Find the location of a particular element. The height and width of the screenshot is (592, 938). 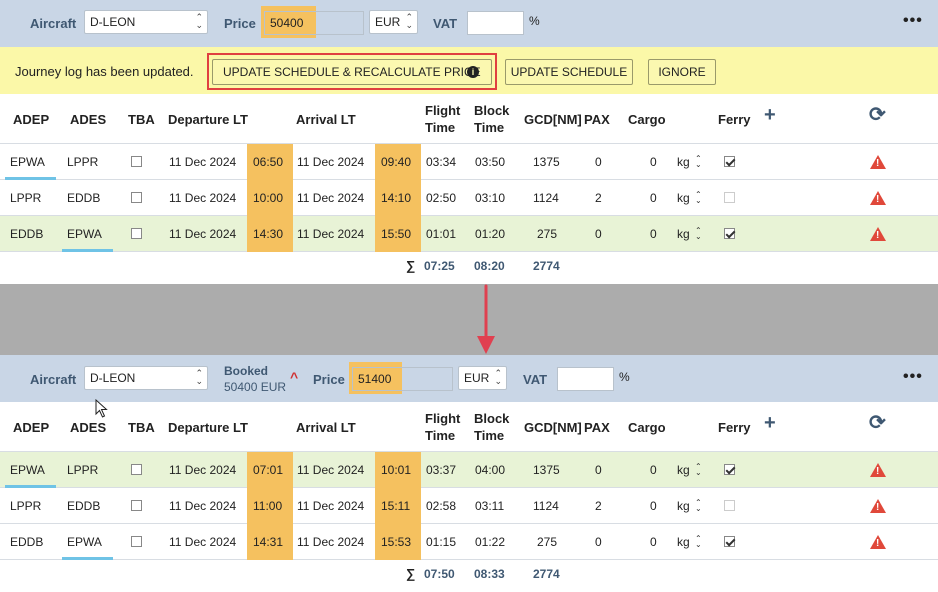

update-schedule-button: UPDATE SCHEDULE is located at coordinates (569, 72).